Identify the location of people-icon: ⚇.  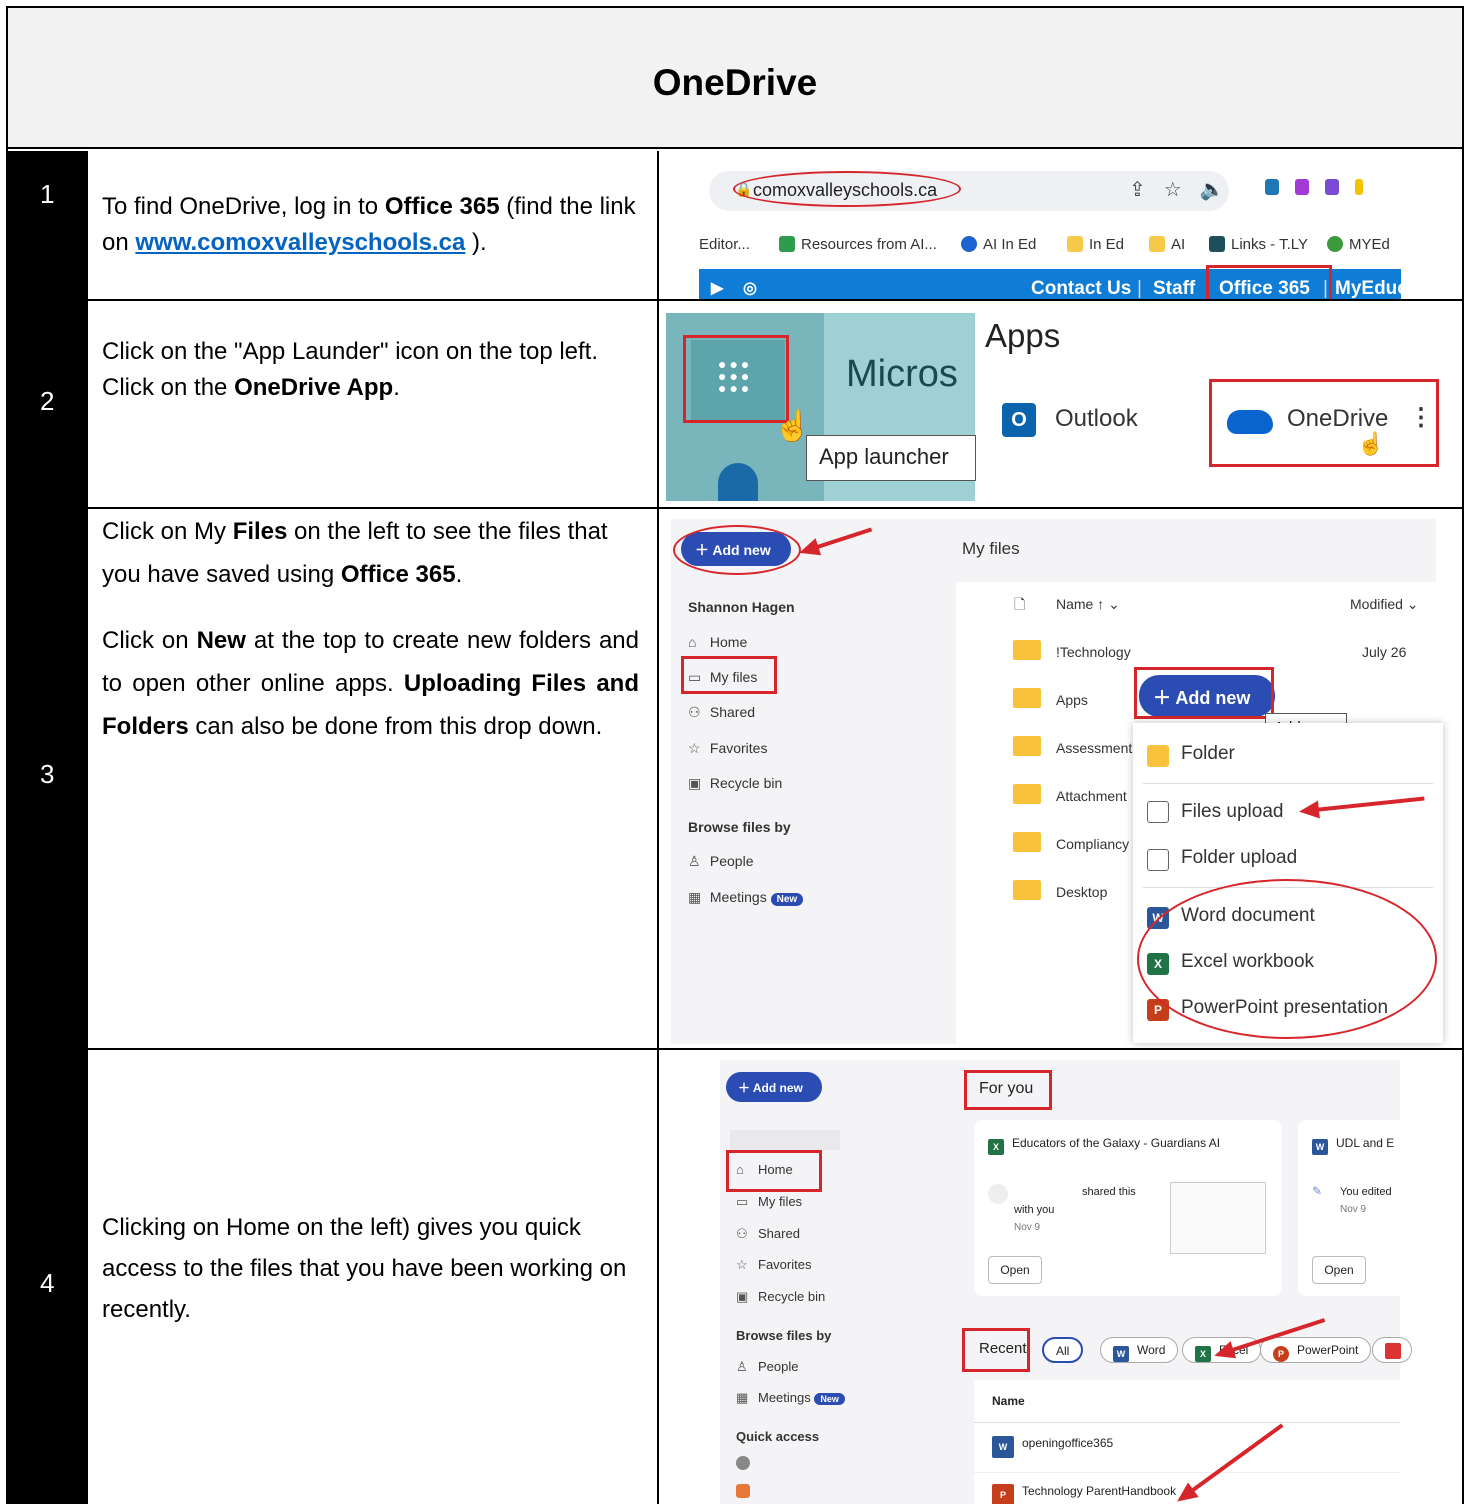
(742, 1233).